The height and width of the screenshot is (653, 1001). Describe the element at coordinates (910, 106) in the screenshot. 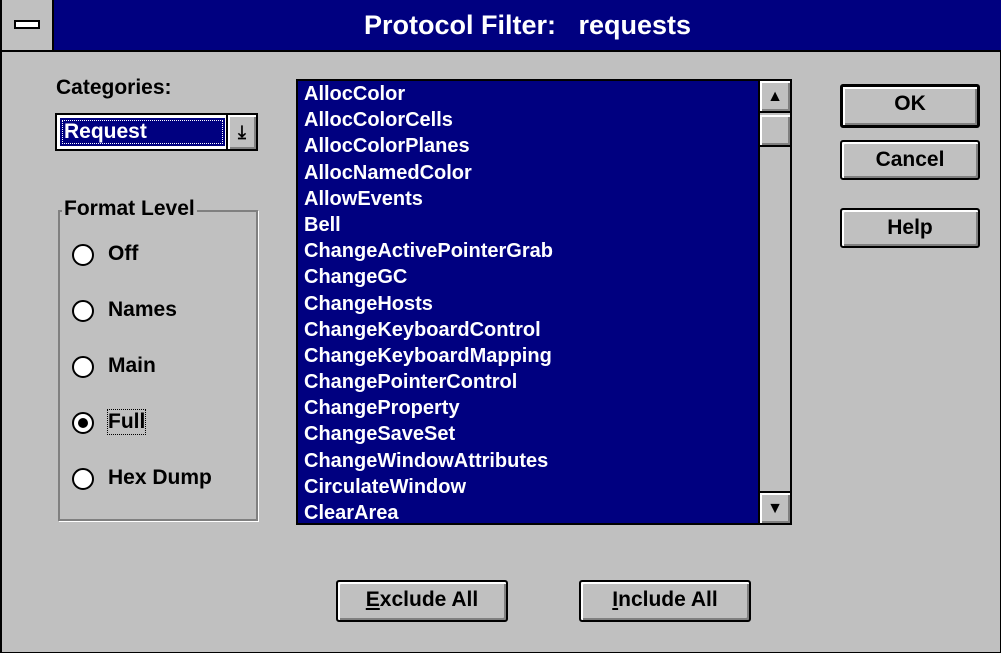

I see `ok-button: OK` at that location.